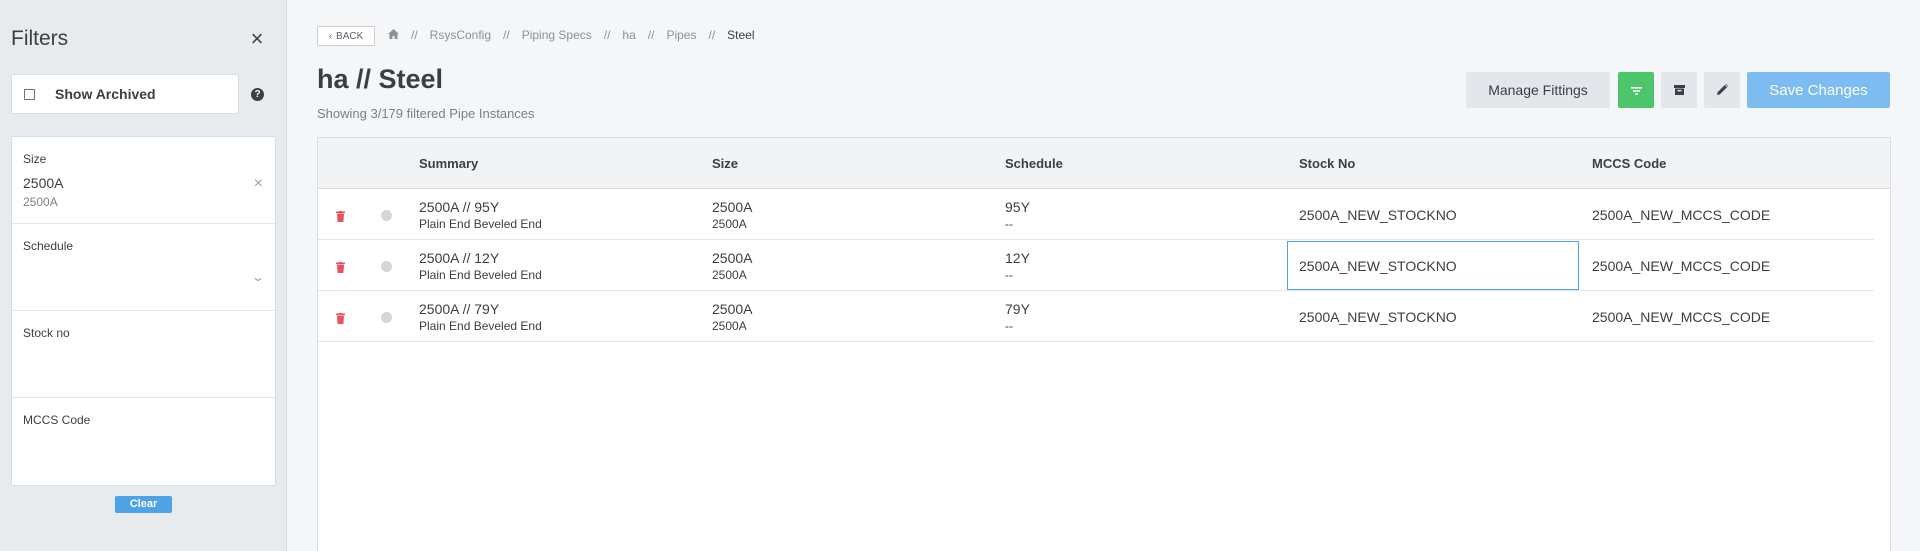 This screenshot has width=1920, height=551. What do you see at coordinates (1017, 309) in the screenshot?
I see `schedule-cell: 79Y` at bounding box center [1017, 309].